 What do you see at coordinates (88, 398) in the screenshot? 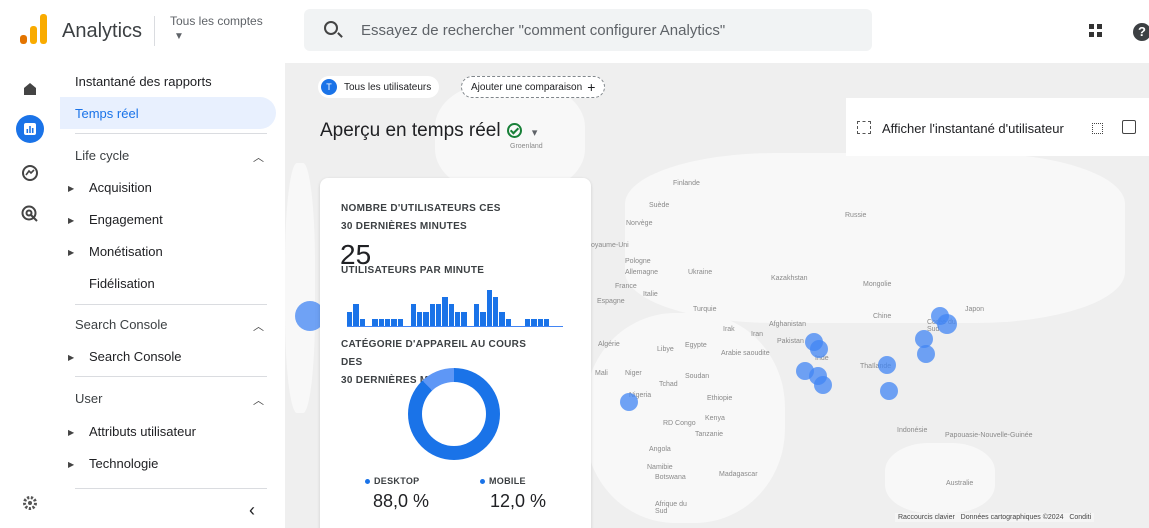
I see `section-user: User` at bounding box center [88, 398].